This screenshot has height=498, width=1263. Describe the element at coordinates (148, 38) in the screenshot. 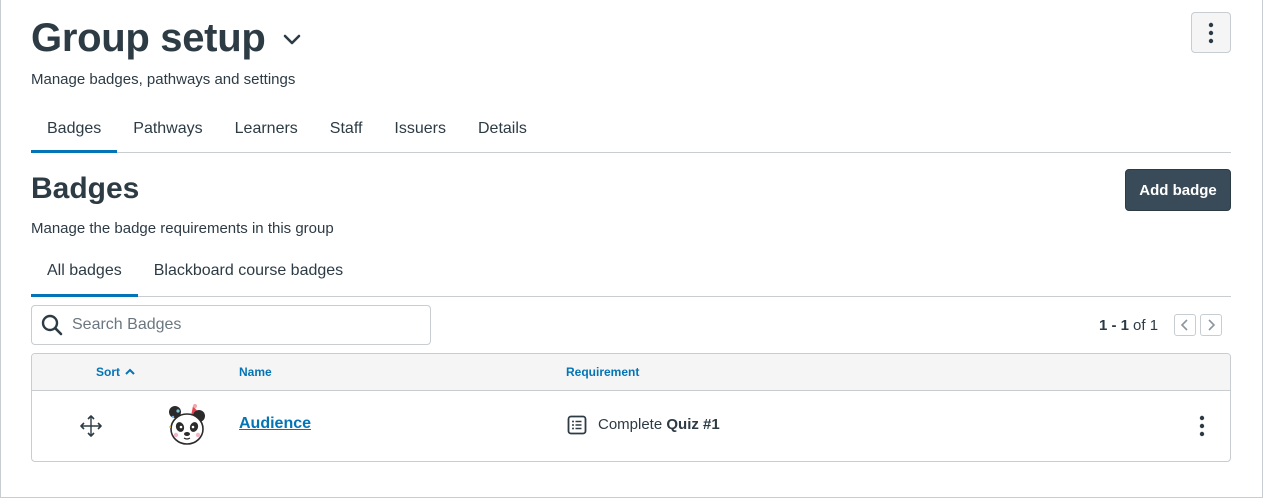

I see `page-title-text: Group setup` at that location.